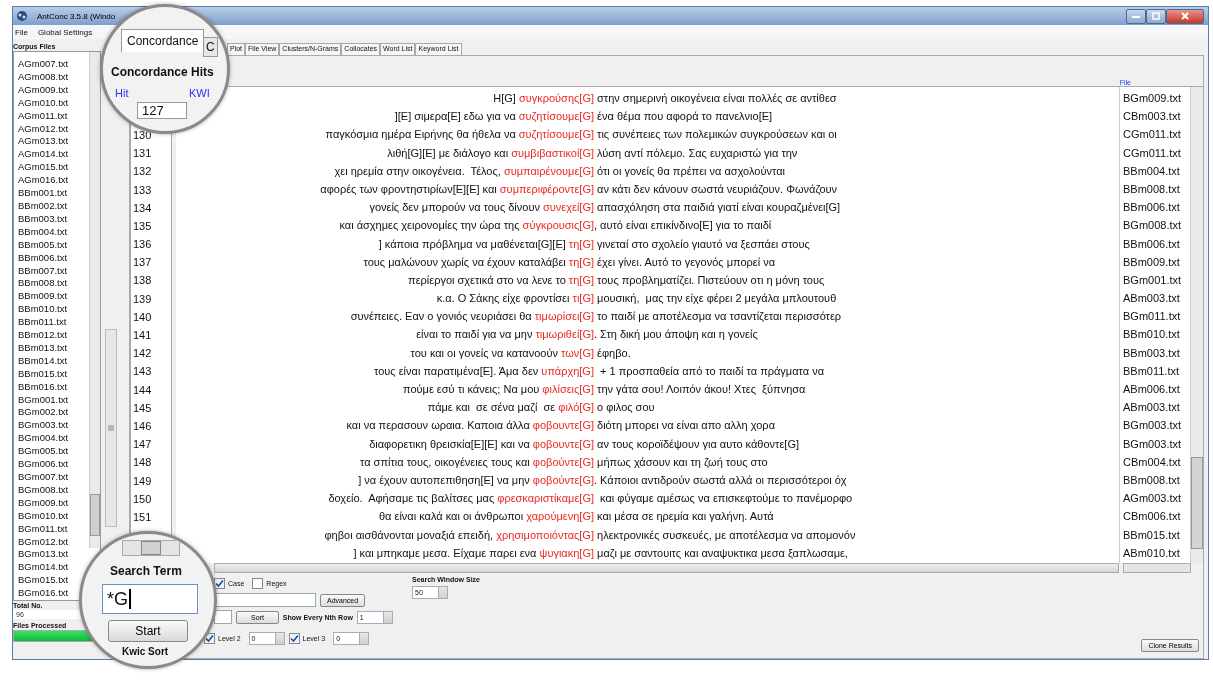 The image size is (1213, 684). What do you see at coordinates (41, 439) in the screenshot?
I see `corpus-file-item: BGm004.txt` at bounding box center [41, 439].